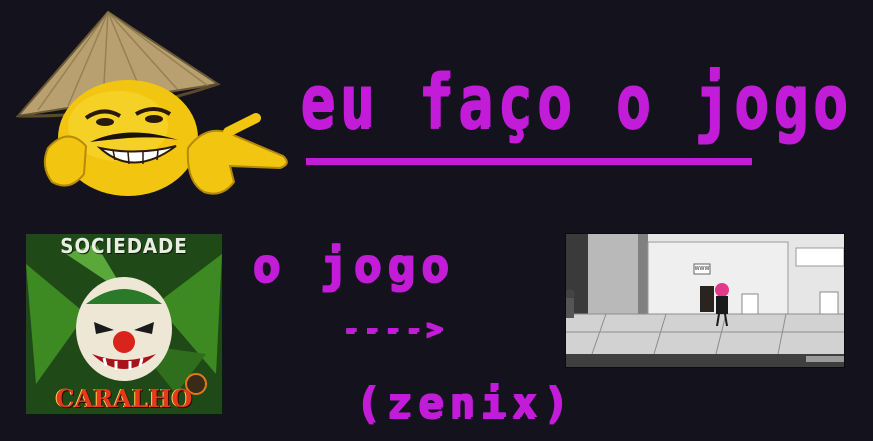 This screenshot has width=873, height=441. Describe the element at coordinates (124, 324) in the screenshot. I see `album-cover-image: SOCIEDADE CARALHO` at that location.